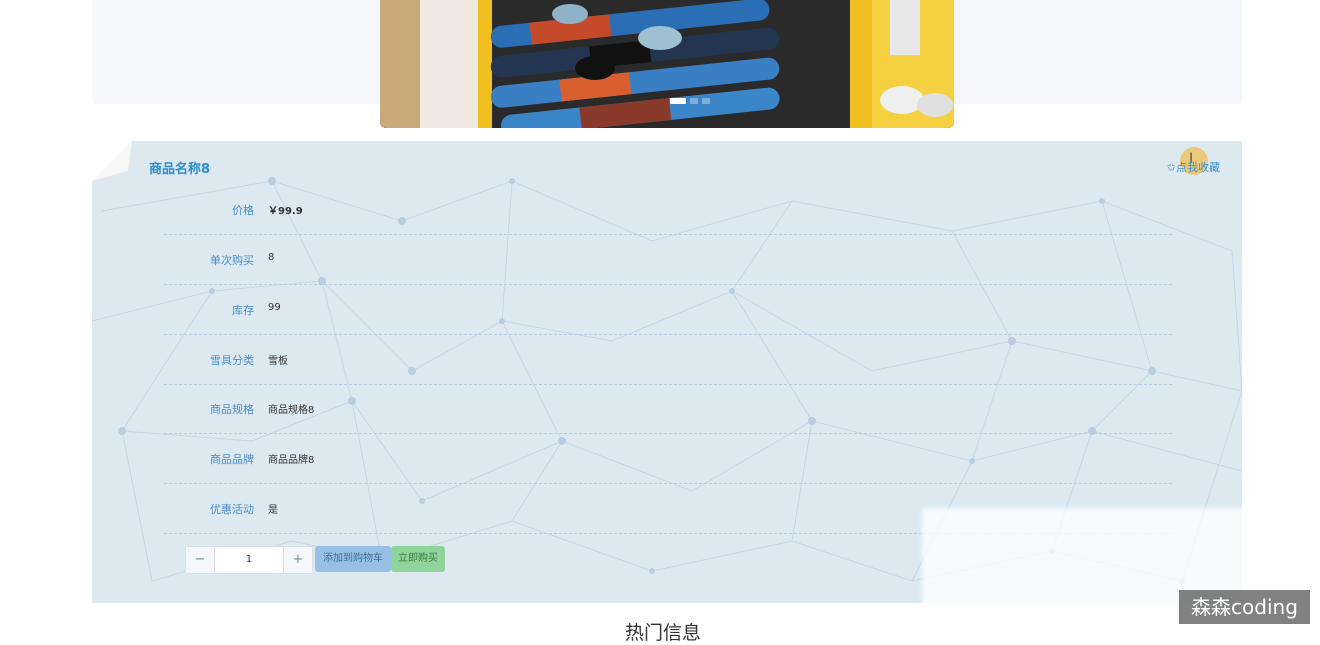 This screenshot has height=645, width=1320. What do you see at coordinates (668, 309) in the screenshot?
I see `field-row-stock: 库存 99` at bounding box center [668, 309].